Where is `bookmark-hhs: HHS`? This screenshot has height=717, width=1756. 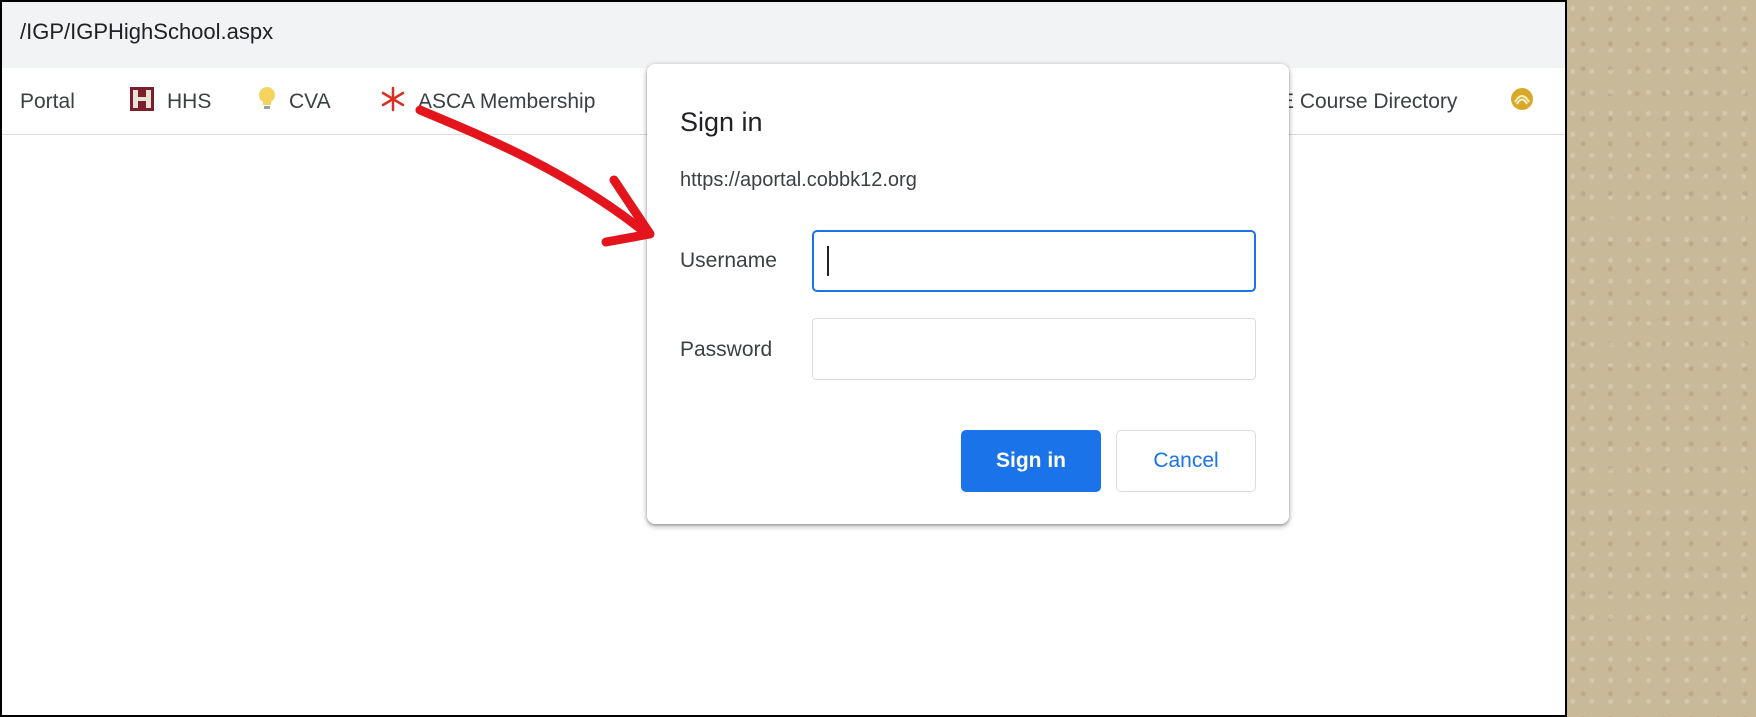
bookmark-hhs: HHS is located at coordinates (170, 102).